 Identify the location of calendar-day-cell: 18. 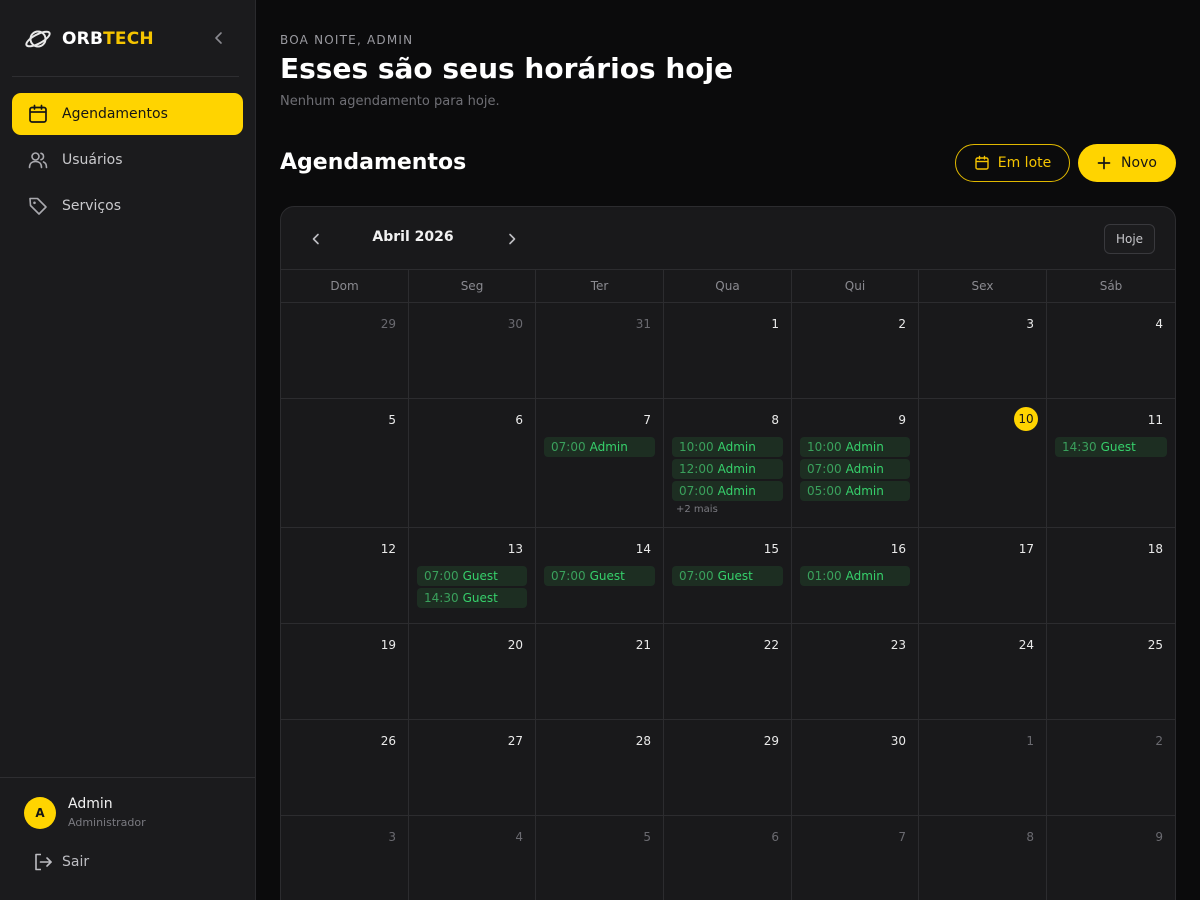
(1111, 576).